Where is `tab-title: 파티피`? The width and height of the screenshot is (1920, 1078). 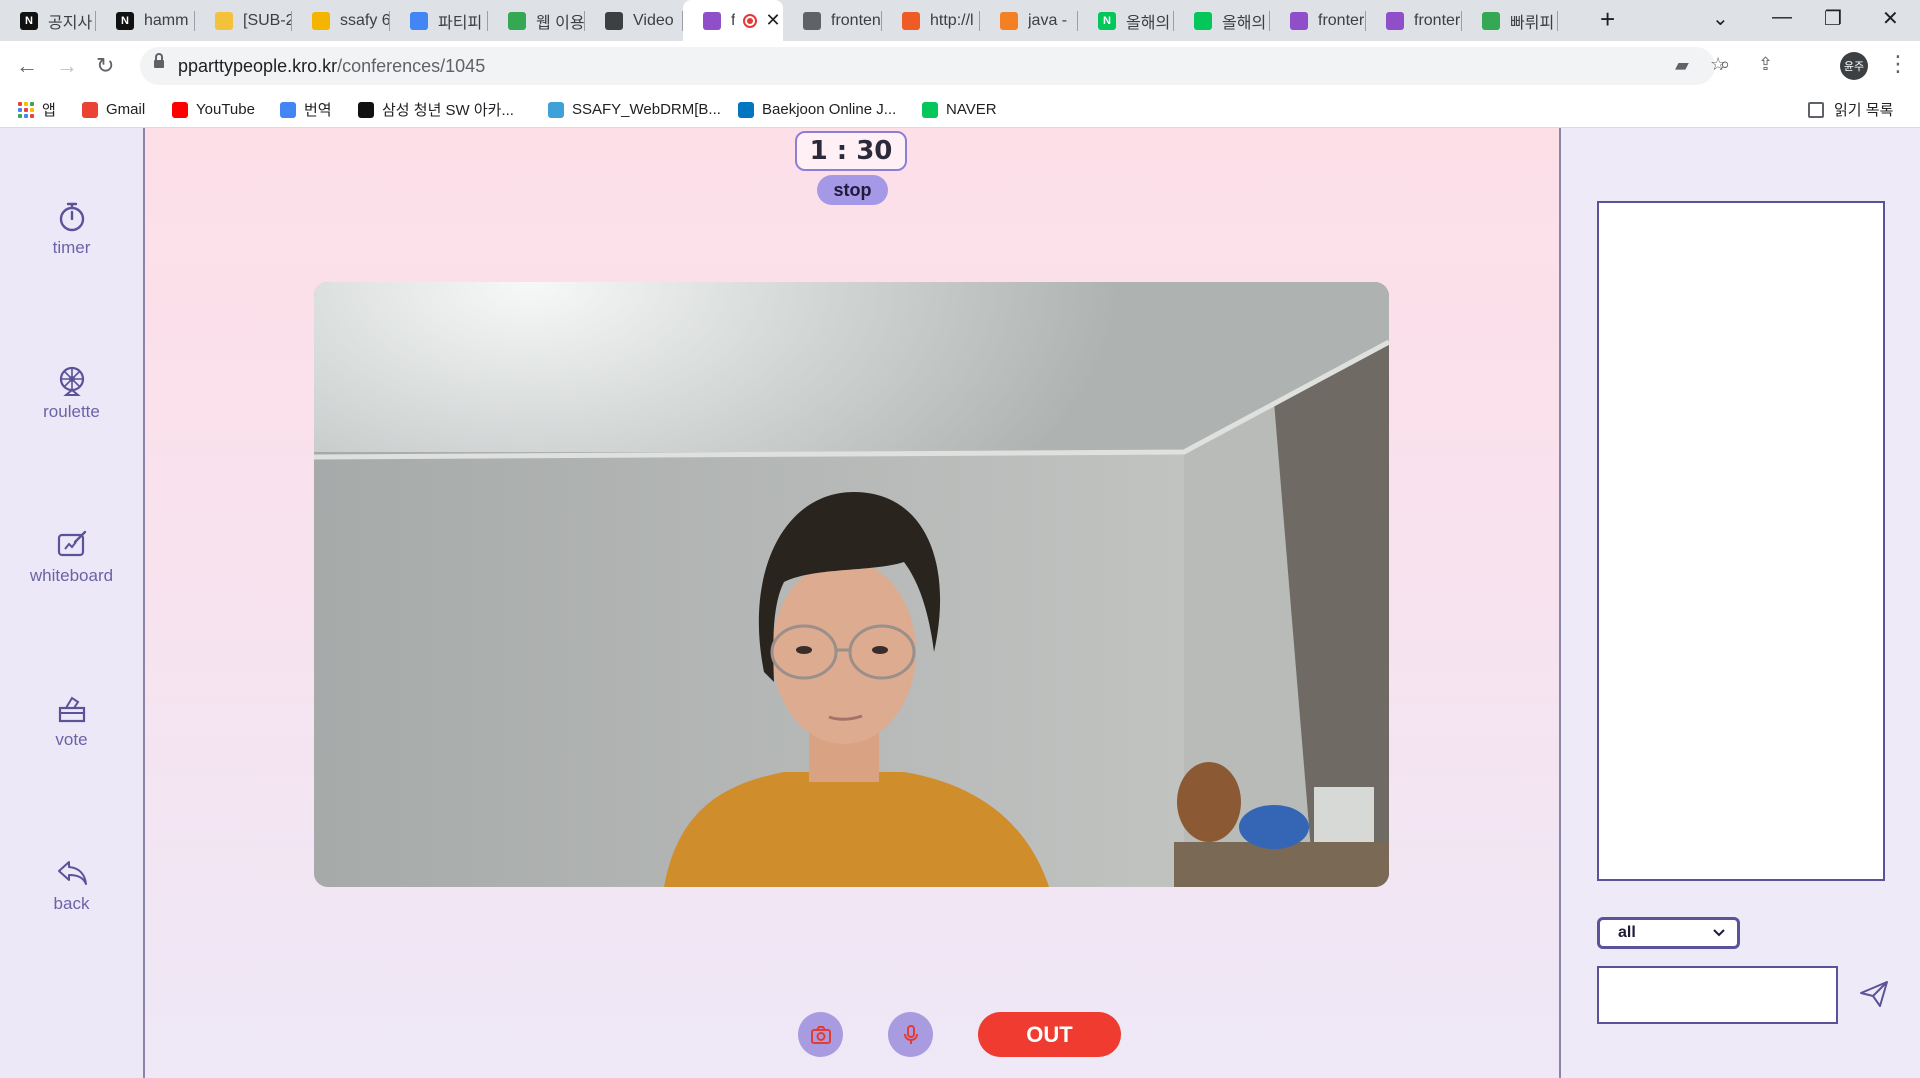 tab-title: 파티피 is located at coordinates (460, 23).